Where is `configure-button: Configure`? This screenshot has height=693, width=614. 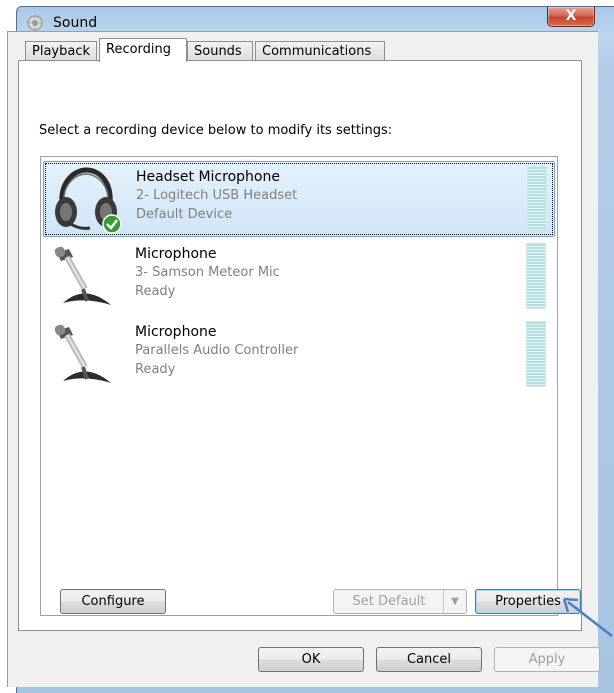
configure-button: Configure is located at coordinates (113, 601).